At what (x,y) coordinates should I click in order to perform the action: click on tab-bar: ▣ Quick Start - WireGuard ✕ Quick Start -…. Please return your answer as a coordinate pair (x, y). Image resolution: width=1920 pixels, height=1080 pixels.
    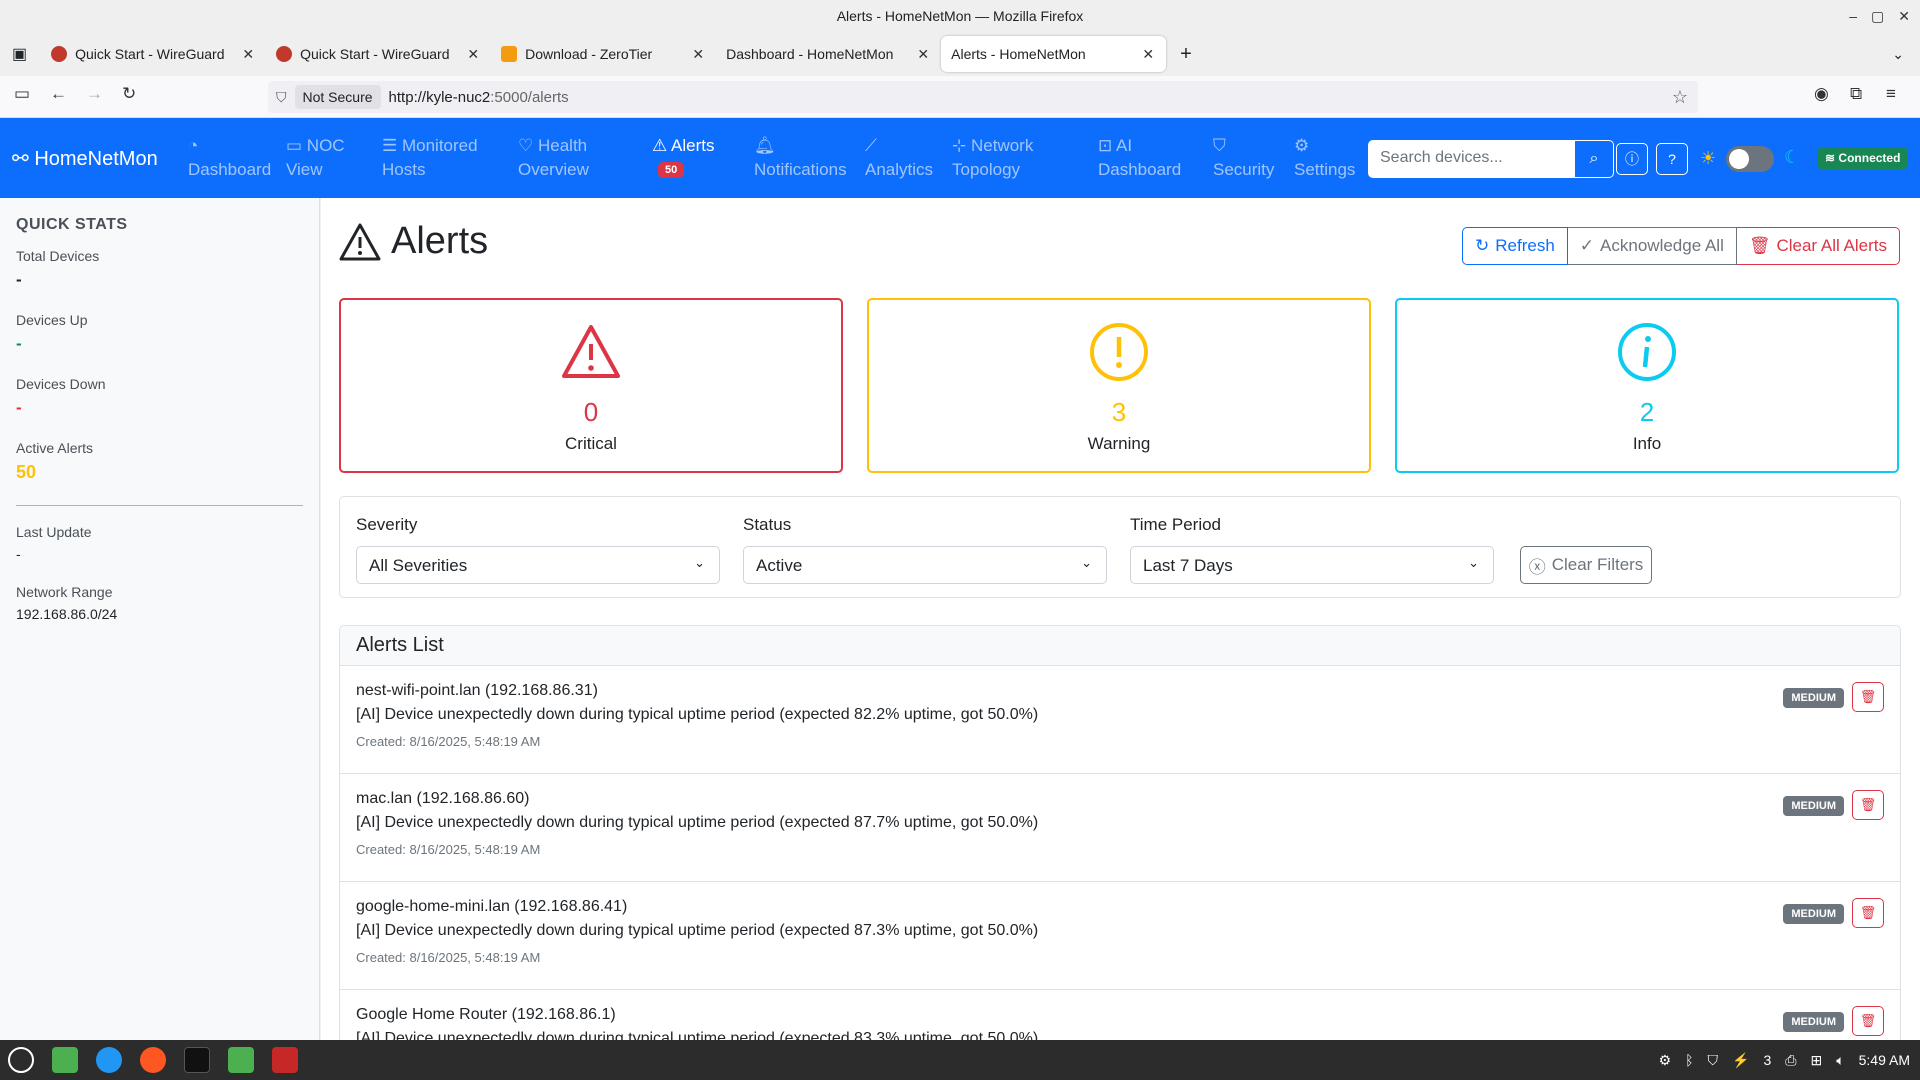
    Looking at the image, I should click on (960, 54).